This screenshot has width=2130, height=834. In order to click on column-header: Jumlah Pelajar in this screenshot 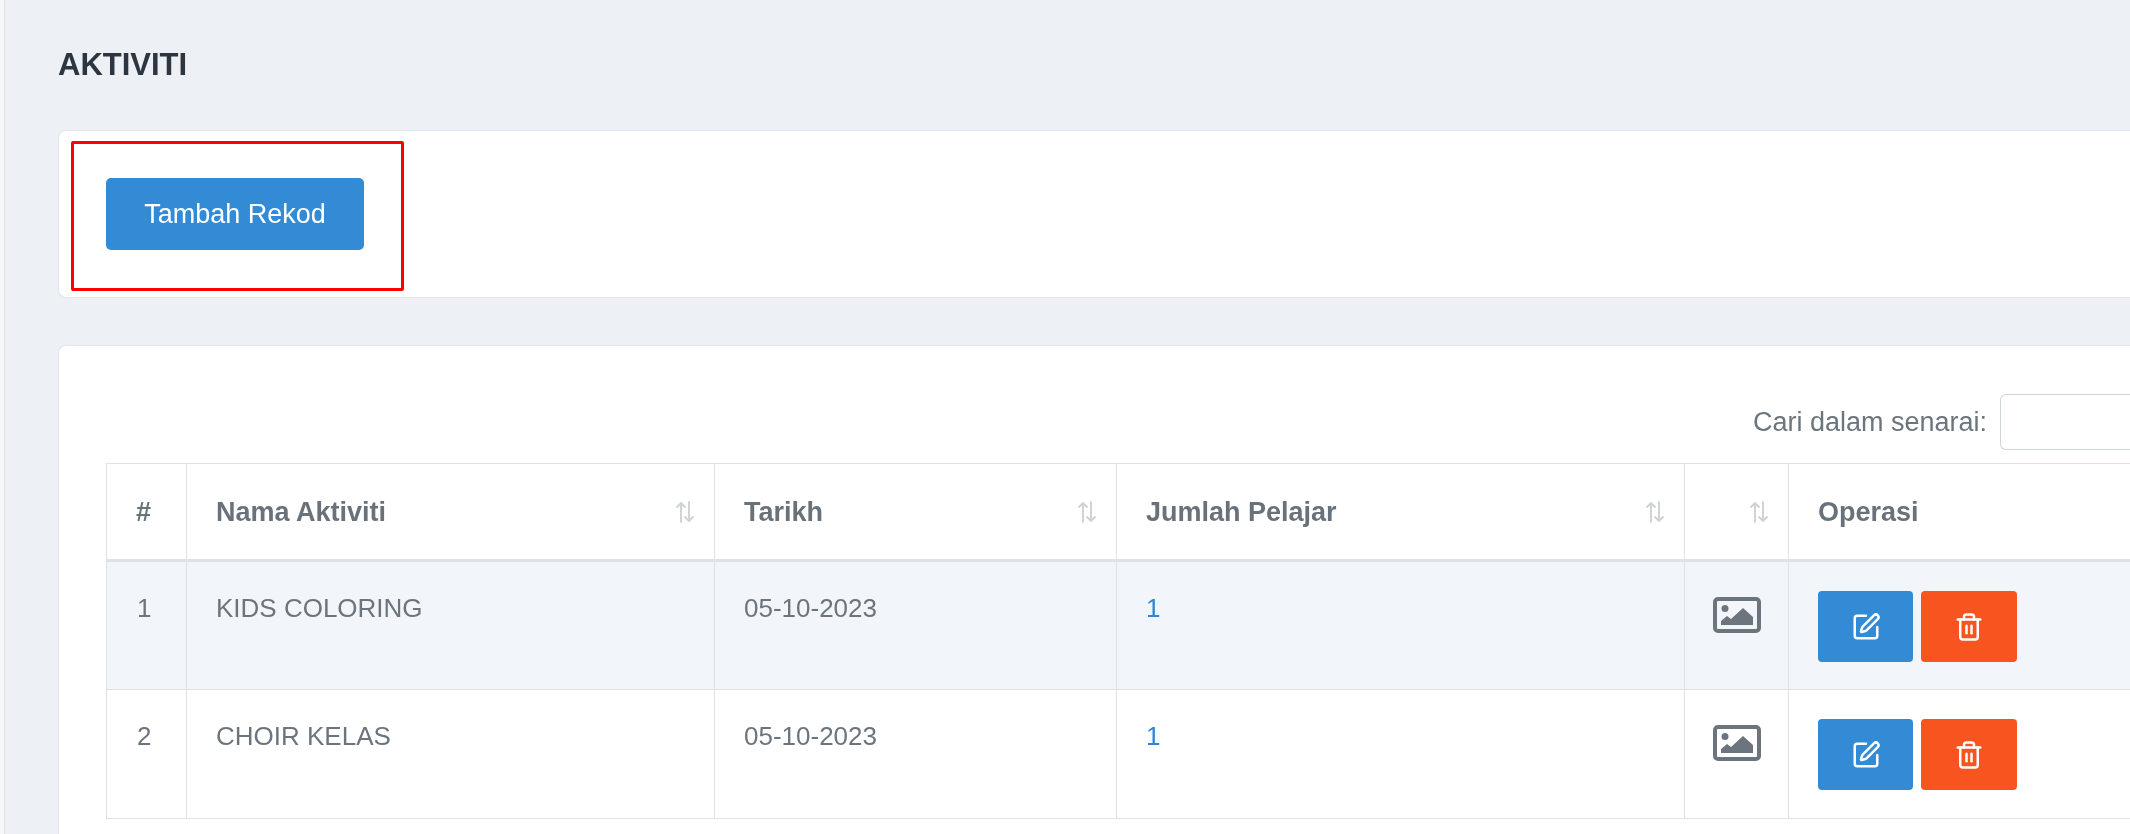, I will do `click(1241, 511)`.